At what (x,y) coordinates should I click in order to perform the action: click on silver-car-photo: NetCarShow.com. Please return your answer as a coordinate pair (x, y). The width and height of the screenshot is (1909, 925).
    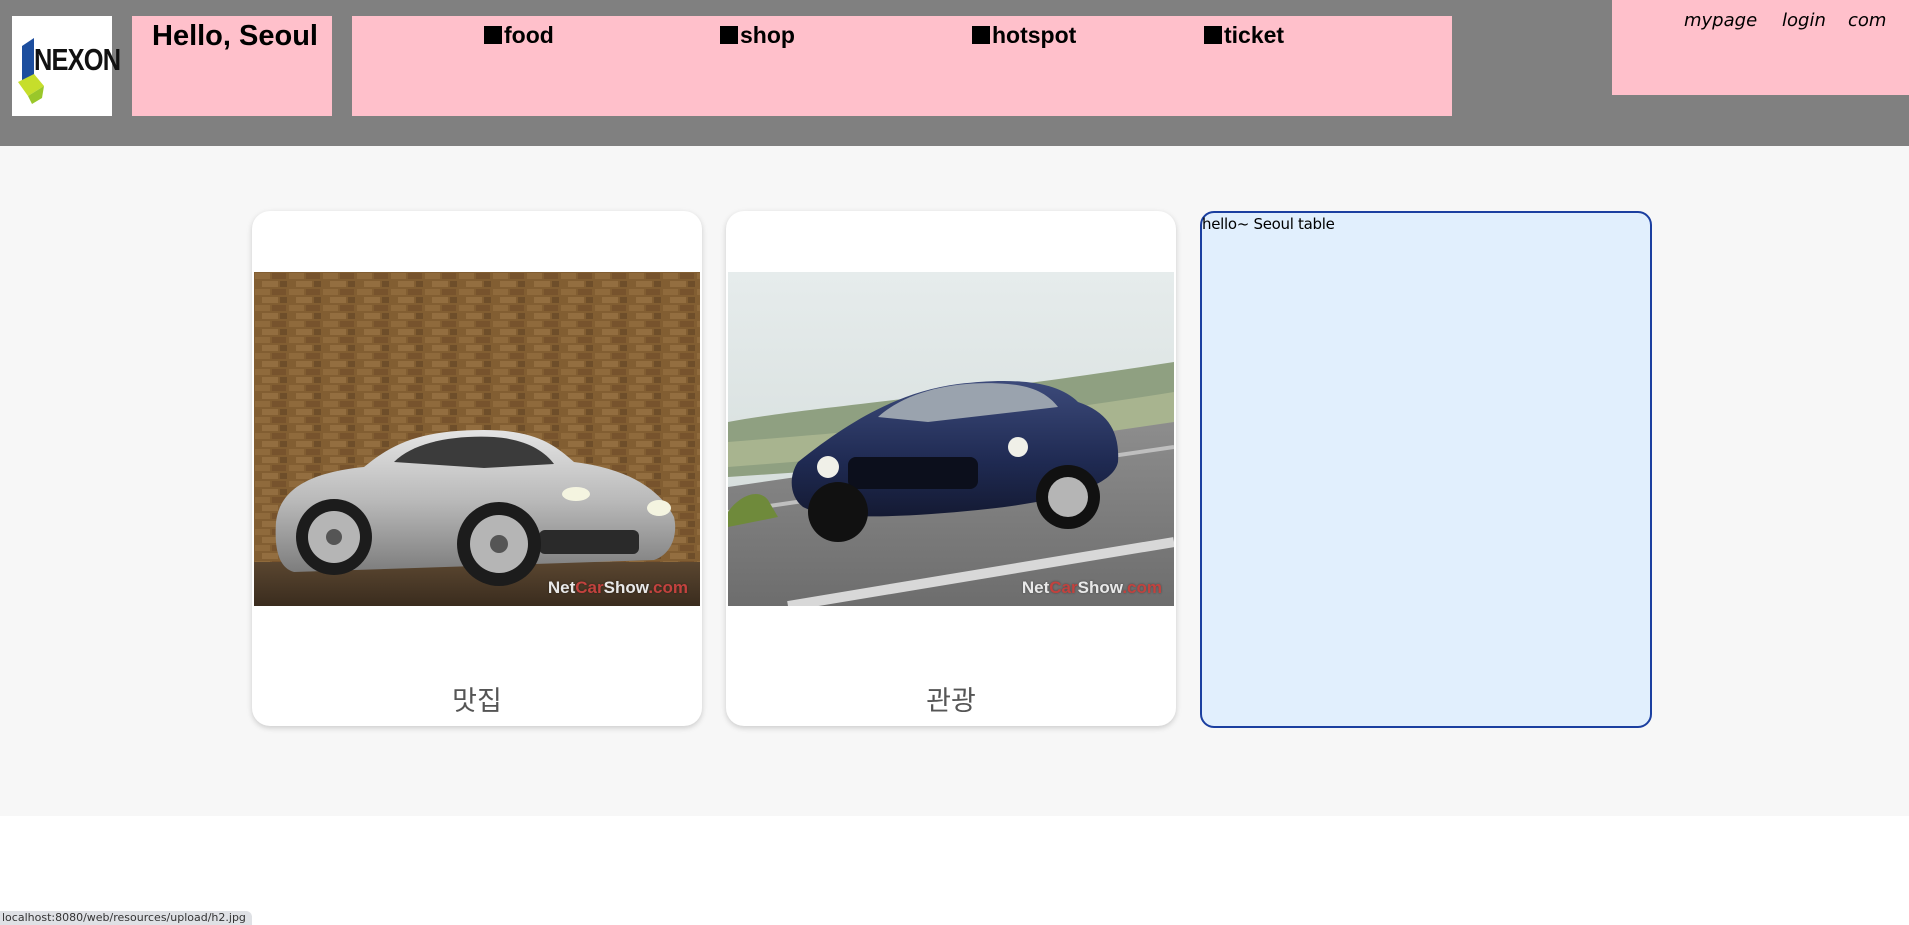
    Looking at the image, I should click on (477, 439).